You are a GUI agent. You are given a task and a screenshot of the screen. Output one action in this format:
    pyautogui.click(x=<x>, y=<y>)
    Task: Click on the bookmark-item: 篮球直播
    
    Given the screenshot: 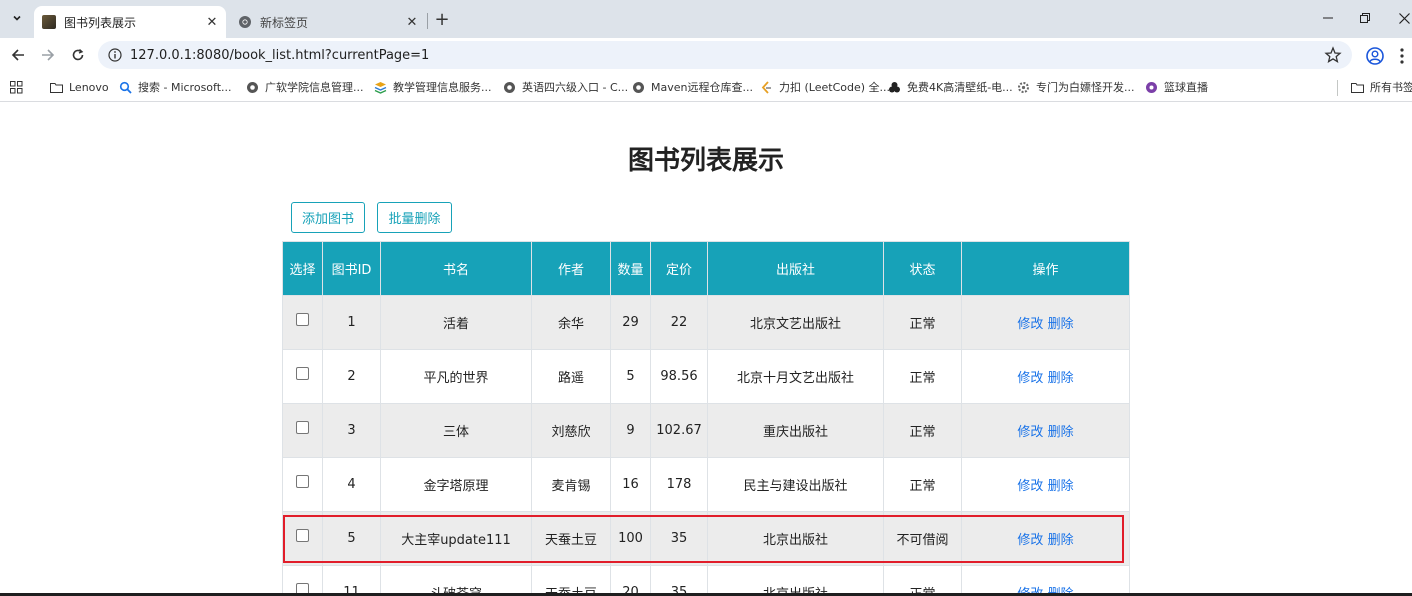 What is the action you would take?
    pyautogui.click(x=1176, y=87)
    